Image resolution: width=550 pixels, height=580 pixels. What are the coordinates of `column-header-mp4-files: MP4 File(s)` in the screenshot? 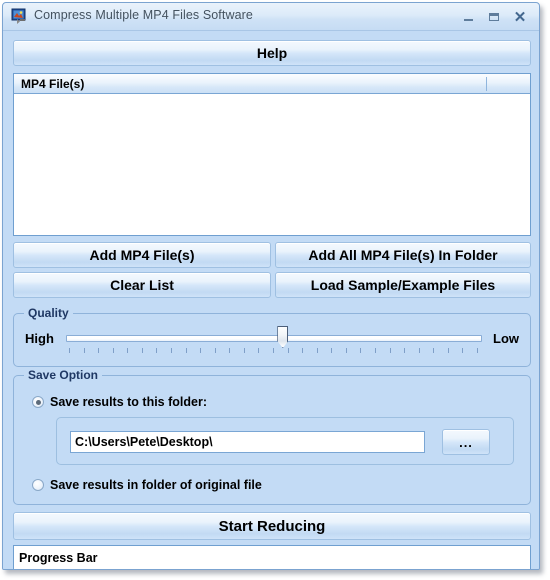 It's located at (53, 84).